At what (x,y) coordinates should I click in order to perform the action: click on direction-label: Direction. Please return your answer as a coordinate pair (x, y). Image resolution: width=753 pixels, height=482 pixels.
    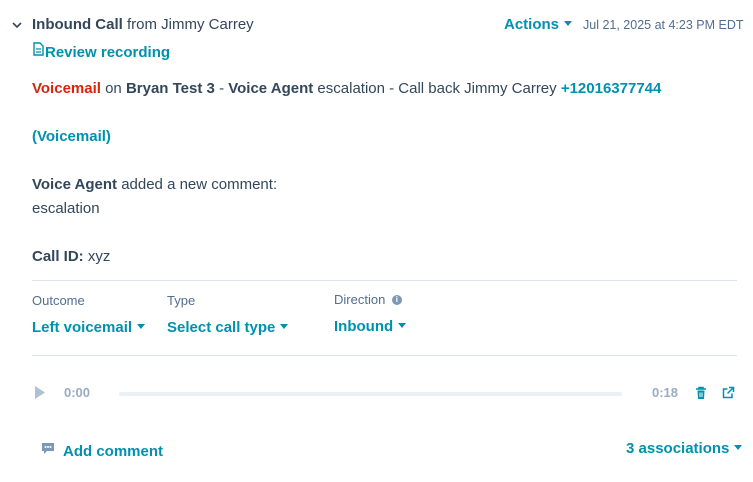
    Looking at the image, I should click on (360, 299).